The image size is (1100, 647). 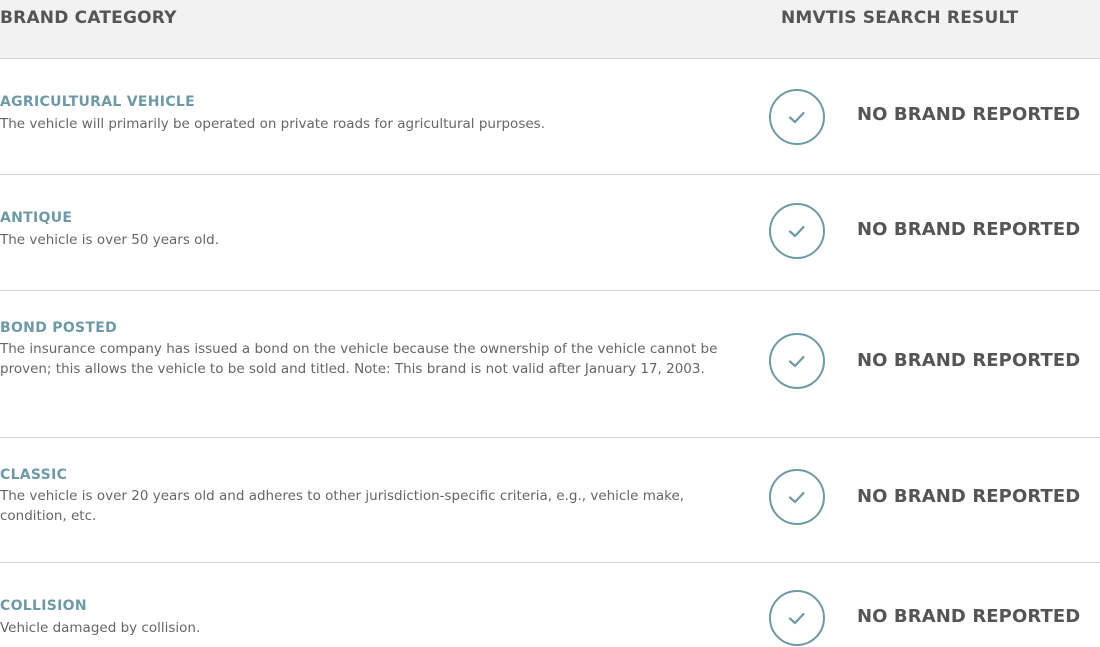 I want to click on brand-title: BOND POSTED, so click(x=59, y=328).